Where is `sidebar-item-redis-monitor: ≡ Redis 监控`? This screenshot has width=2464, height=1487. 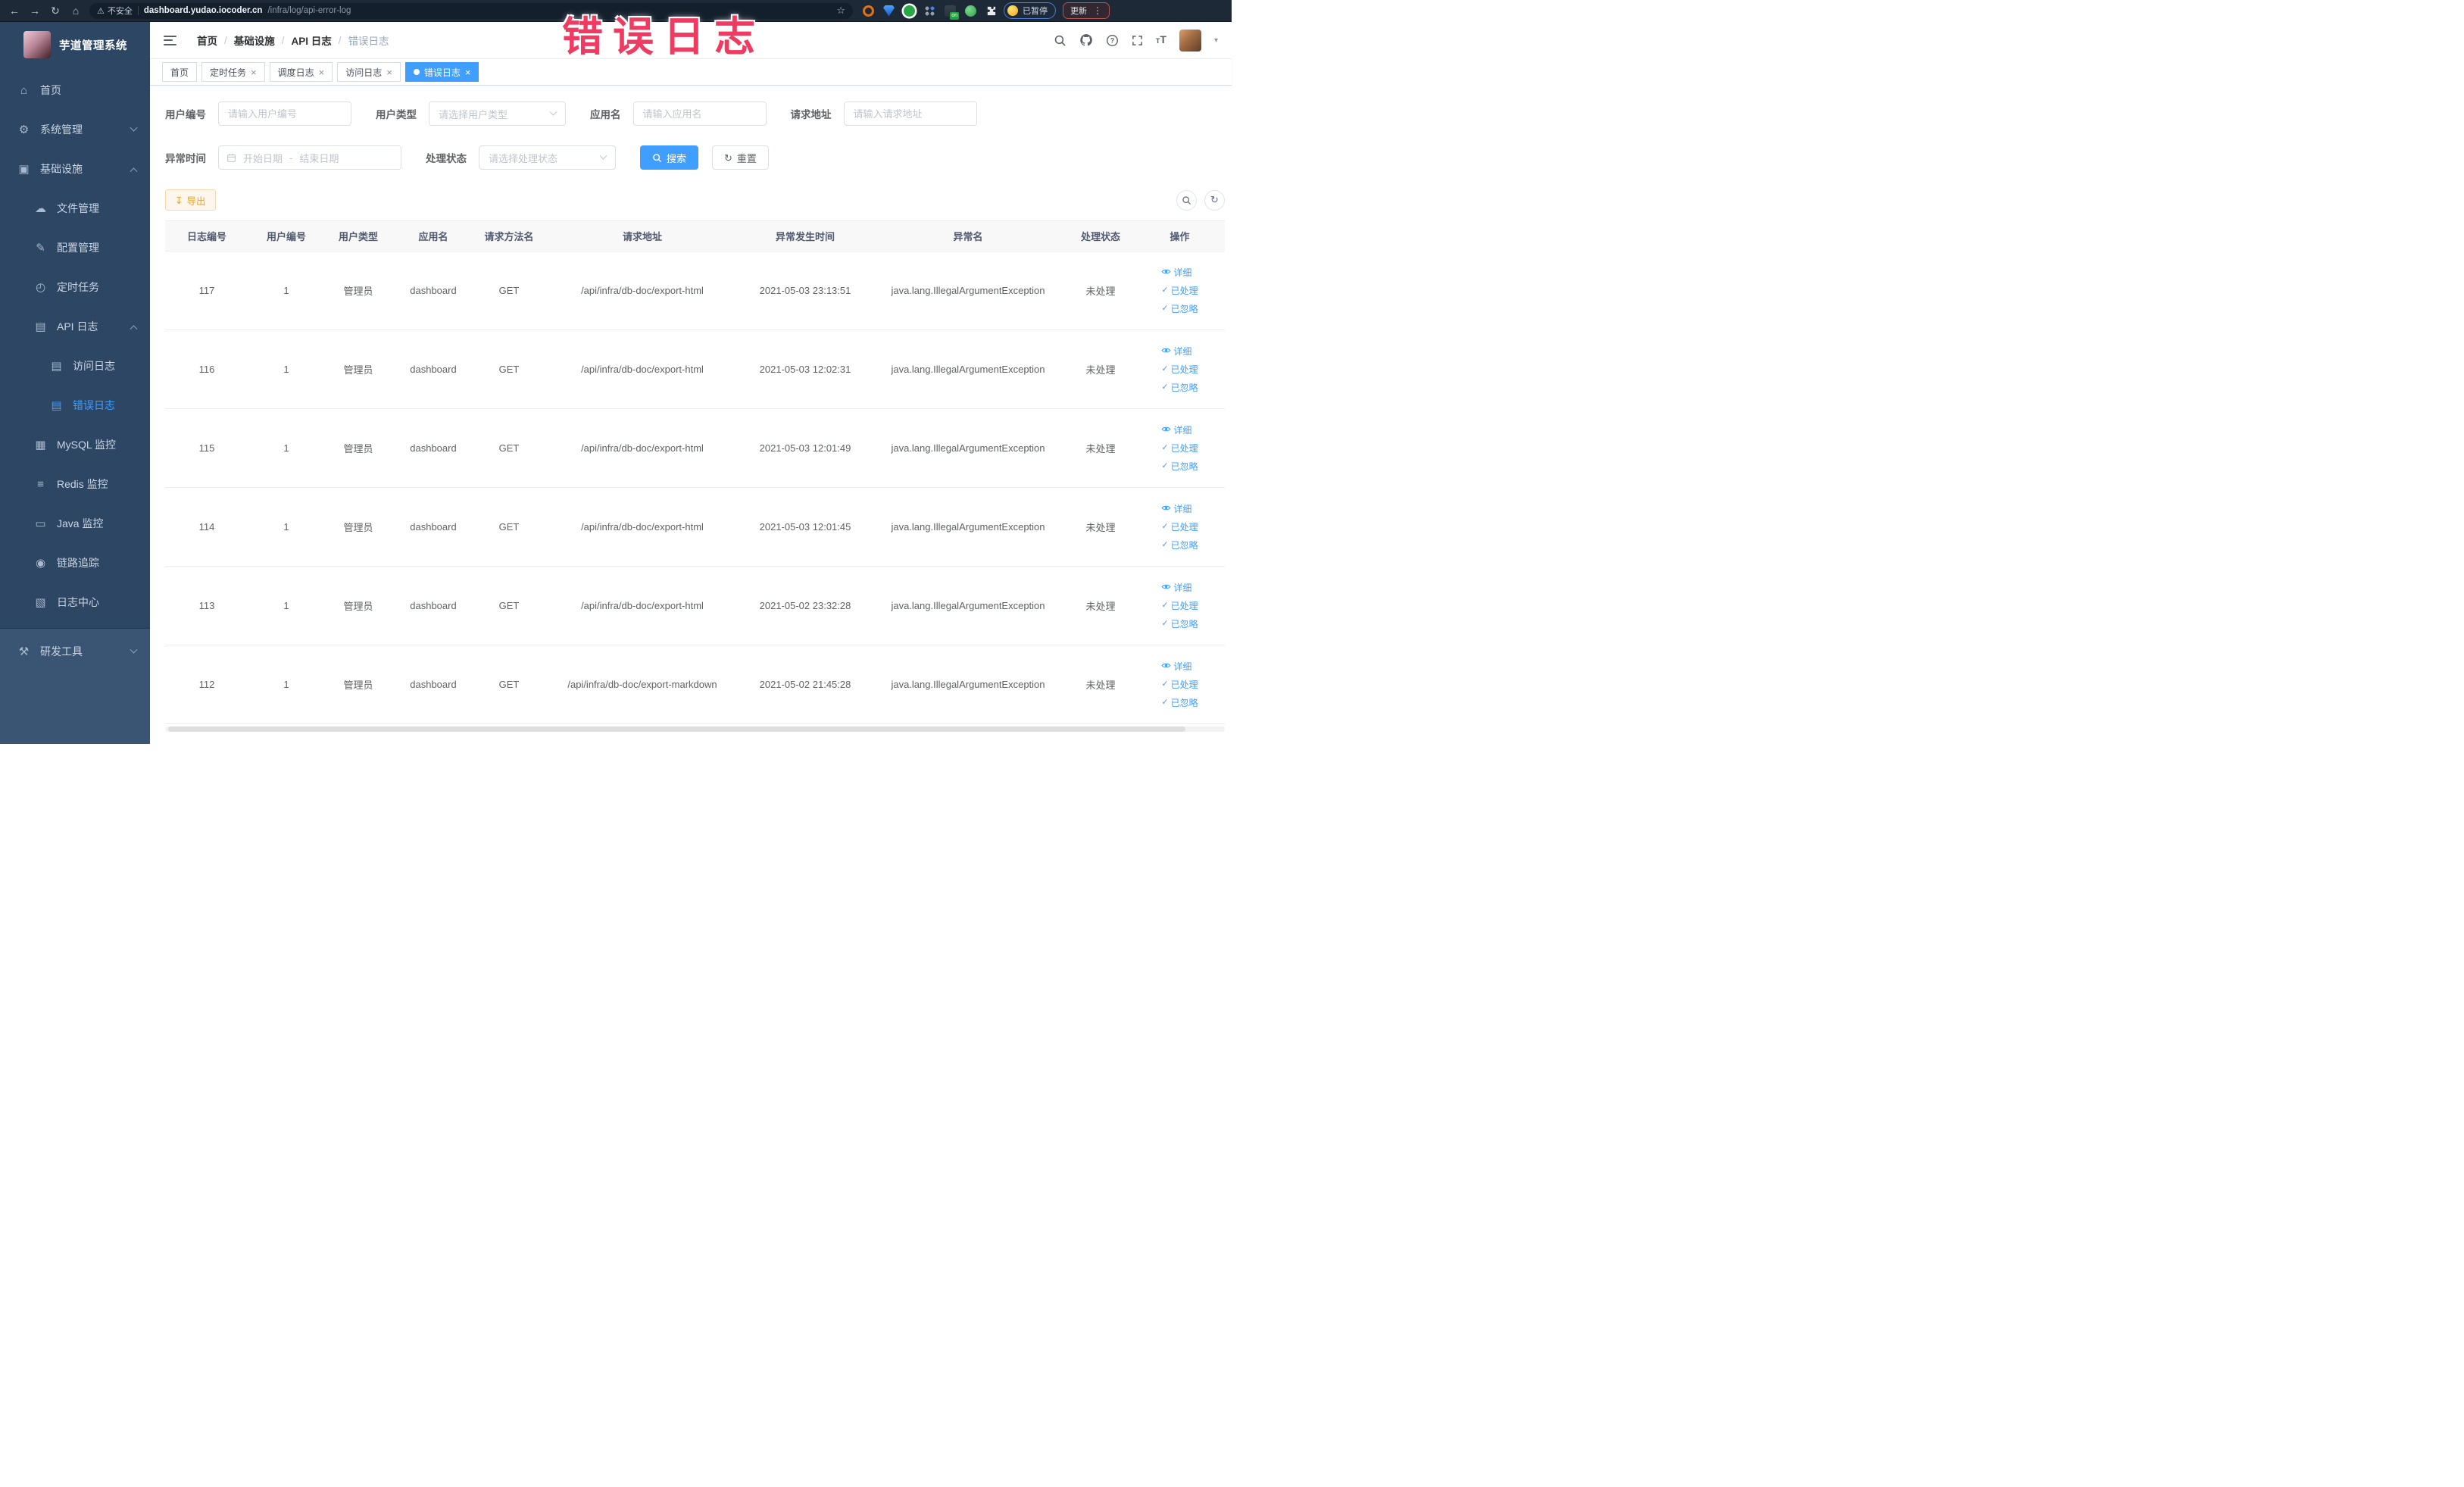 sidebar-item-redis-monitor: ≡ Redis 监控 is located at coordinates (75, 484).